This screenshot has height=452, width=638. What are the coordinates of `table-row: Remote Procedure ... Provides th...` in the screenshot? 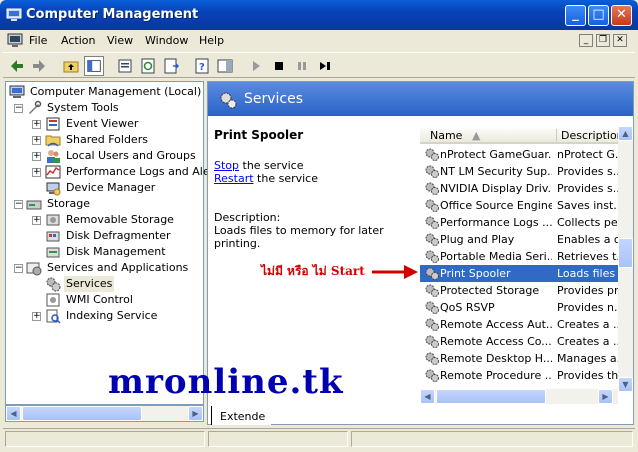 It's located at (519, 375).